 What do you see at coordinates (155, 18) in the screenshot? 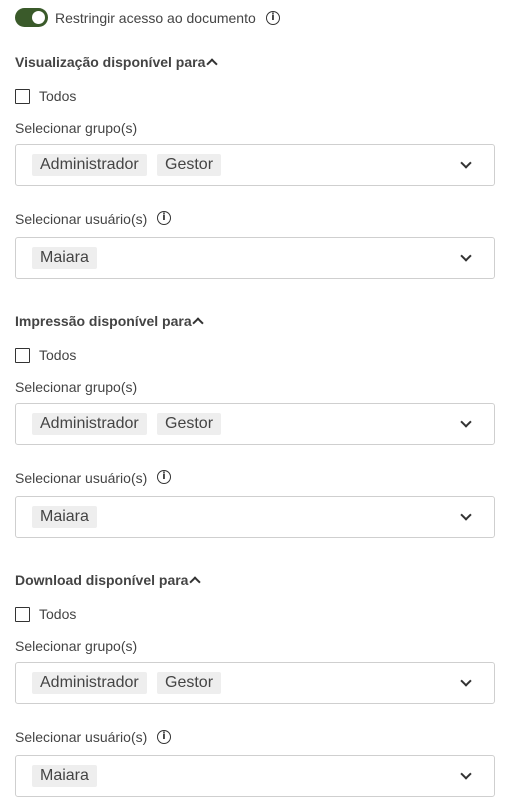
I see `restrict-access-label: Restringir acesso ao documento` at bounding box center [155, 18].